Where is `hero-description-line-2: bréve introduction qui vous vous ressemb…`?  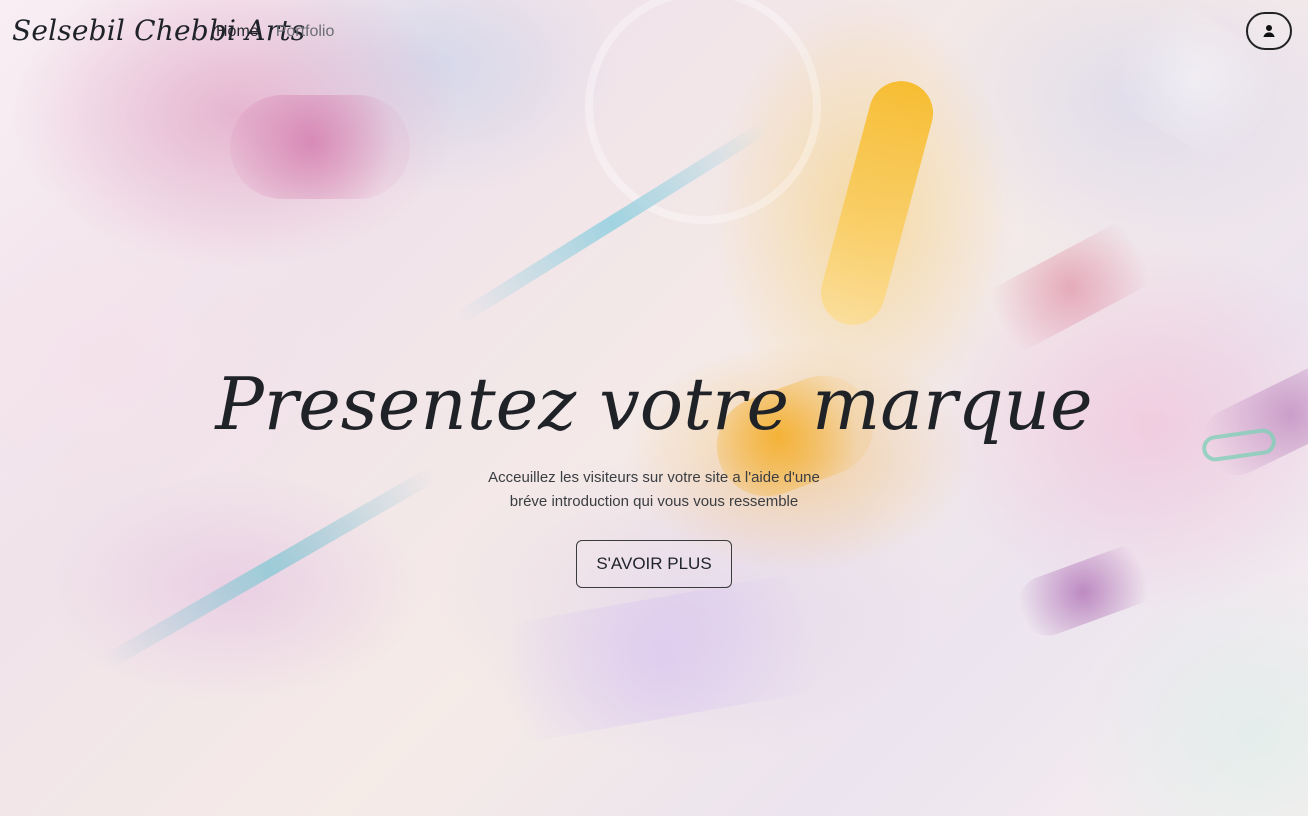 hero-description-line-2: bréve introduction qui vous vous ressemb… is located at coordinates (654, 501).